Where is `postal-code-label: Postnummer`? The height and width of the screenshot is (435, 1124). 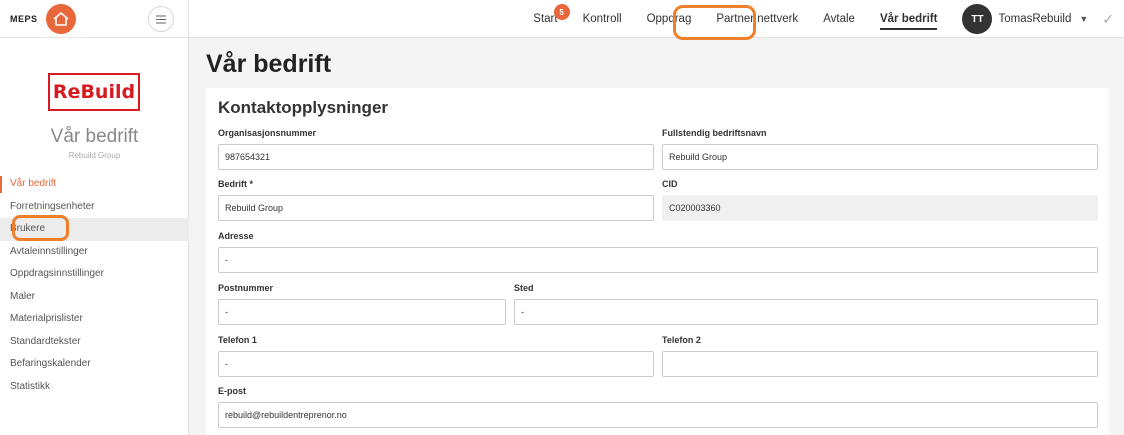
postal-code-label: Postnummer is located at coordinates (246, 288).